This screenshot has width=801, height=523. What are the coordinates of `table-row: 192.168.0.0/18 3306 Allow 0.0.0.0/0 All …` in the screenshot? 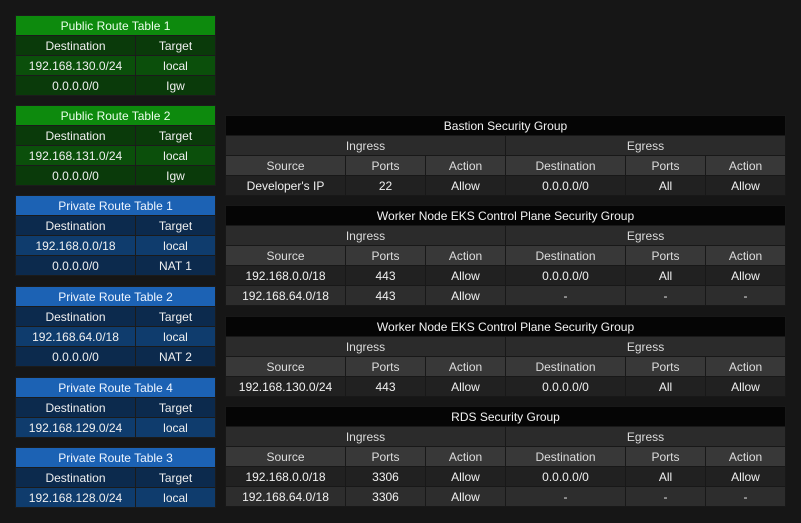 It's located at (506, 476).